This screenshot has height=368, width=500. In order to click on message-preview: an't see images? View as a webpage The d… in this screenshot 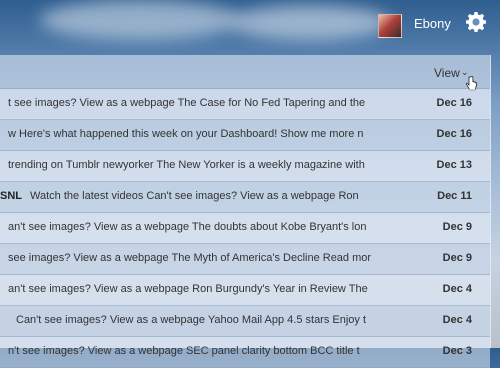, I will do `click(187, 227)`.